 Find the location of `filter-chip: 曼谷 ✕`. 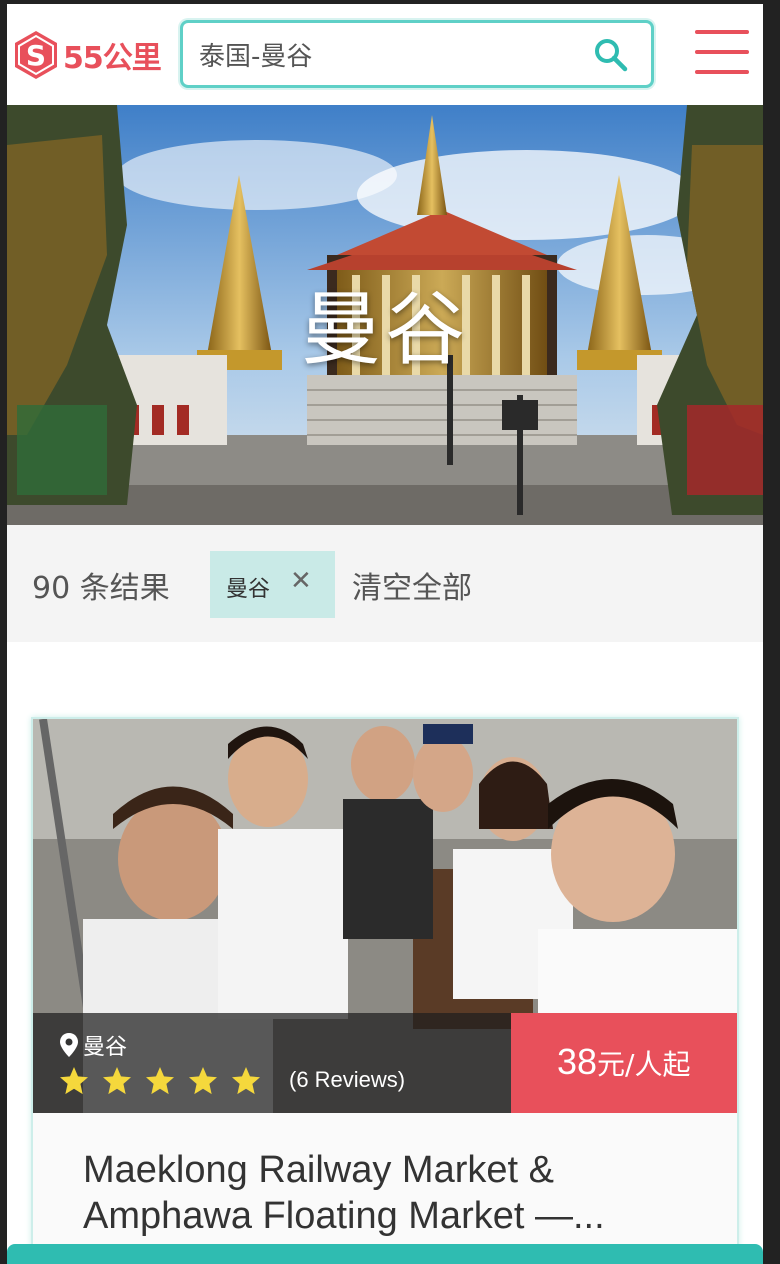

filter-chip: 曼谷 ✕ is located at coordinates (272, 584).